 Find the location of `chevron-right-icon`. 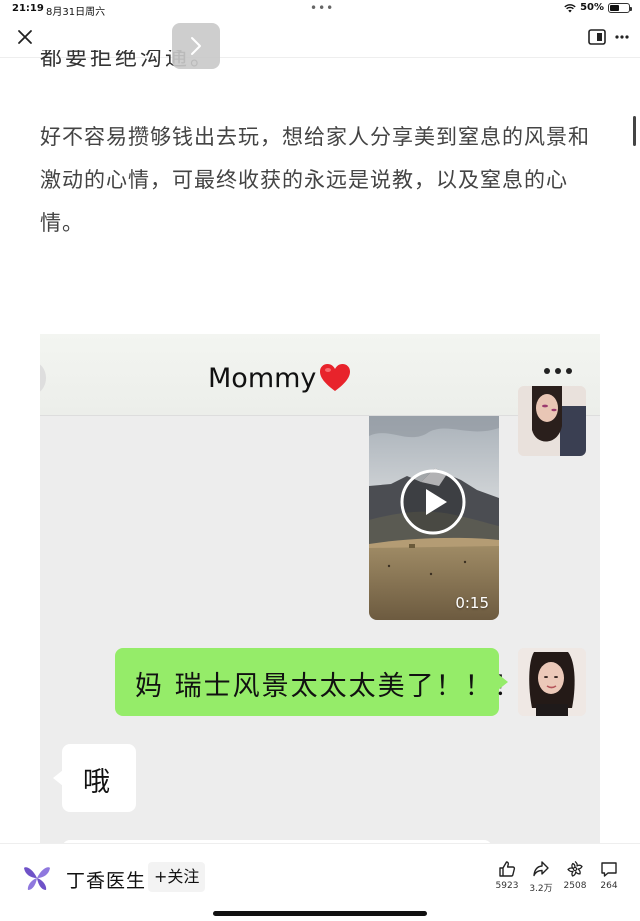

chevron-right-icon is located at coordinates (196, 46).